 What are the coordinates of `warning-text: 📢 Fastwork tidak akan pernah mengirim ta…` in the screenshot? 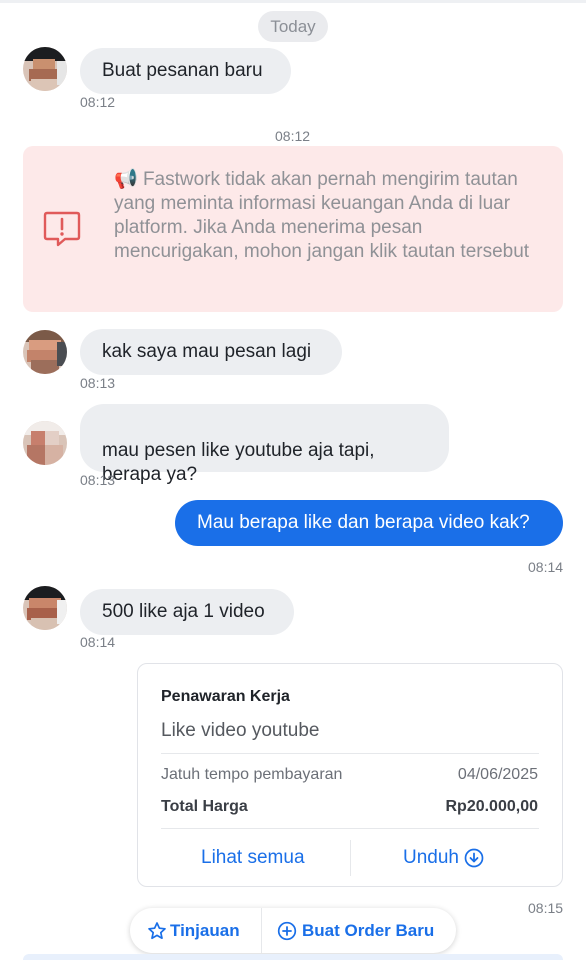 It's located at (329, 216).